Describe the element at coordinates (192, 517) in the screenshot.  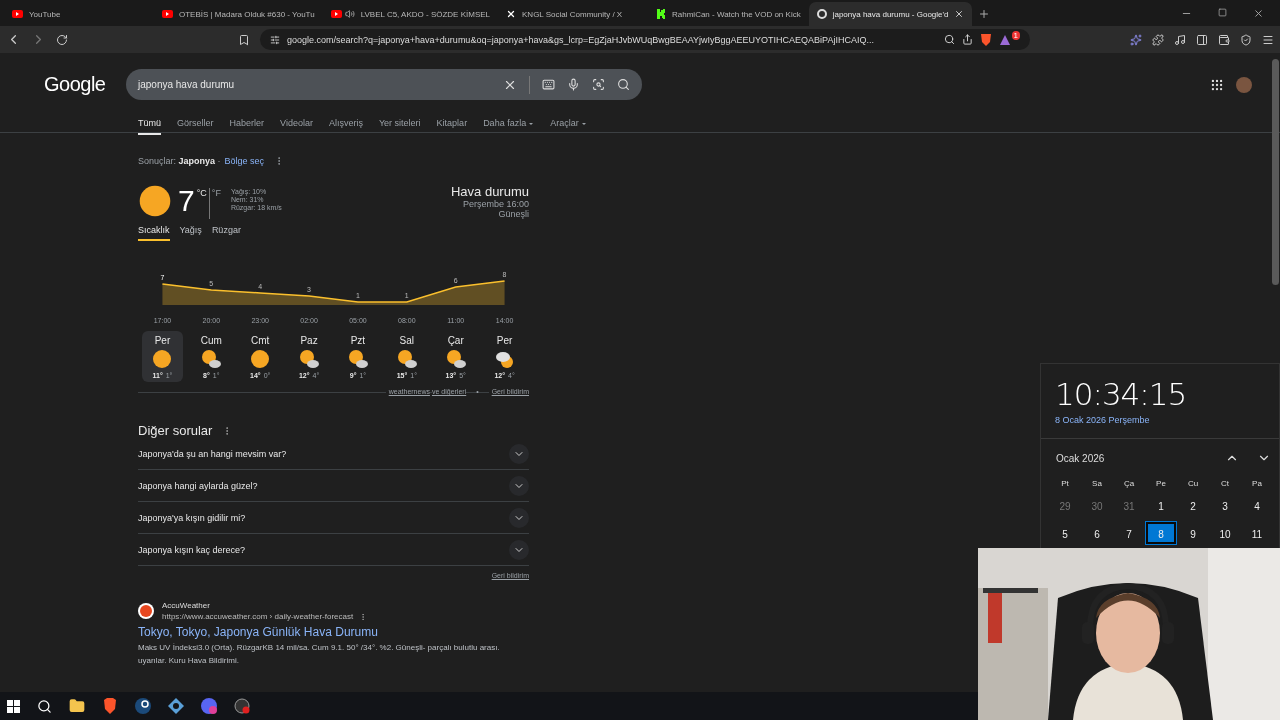
I see `question: Japonya'ya kışın gidilir mi?` at that location.